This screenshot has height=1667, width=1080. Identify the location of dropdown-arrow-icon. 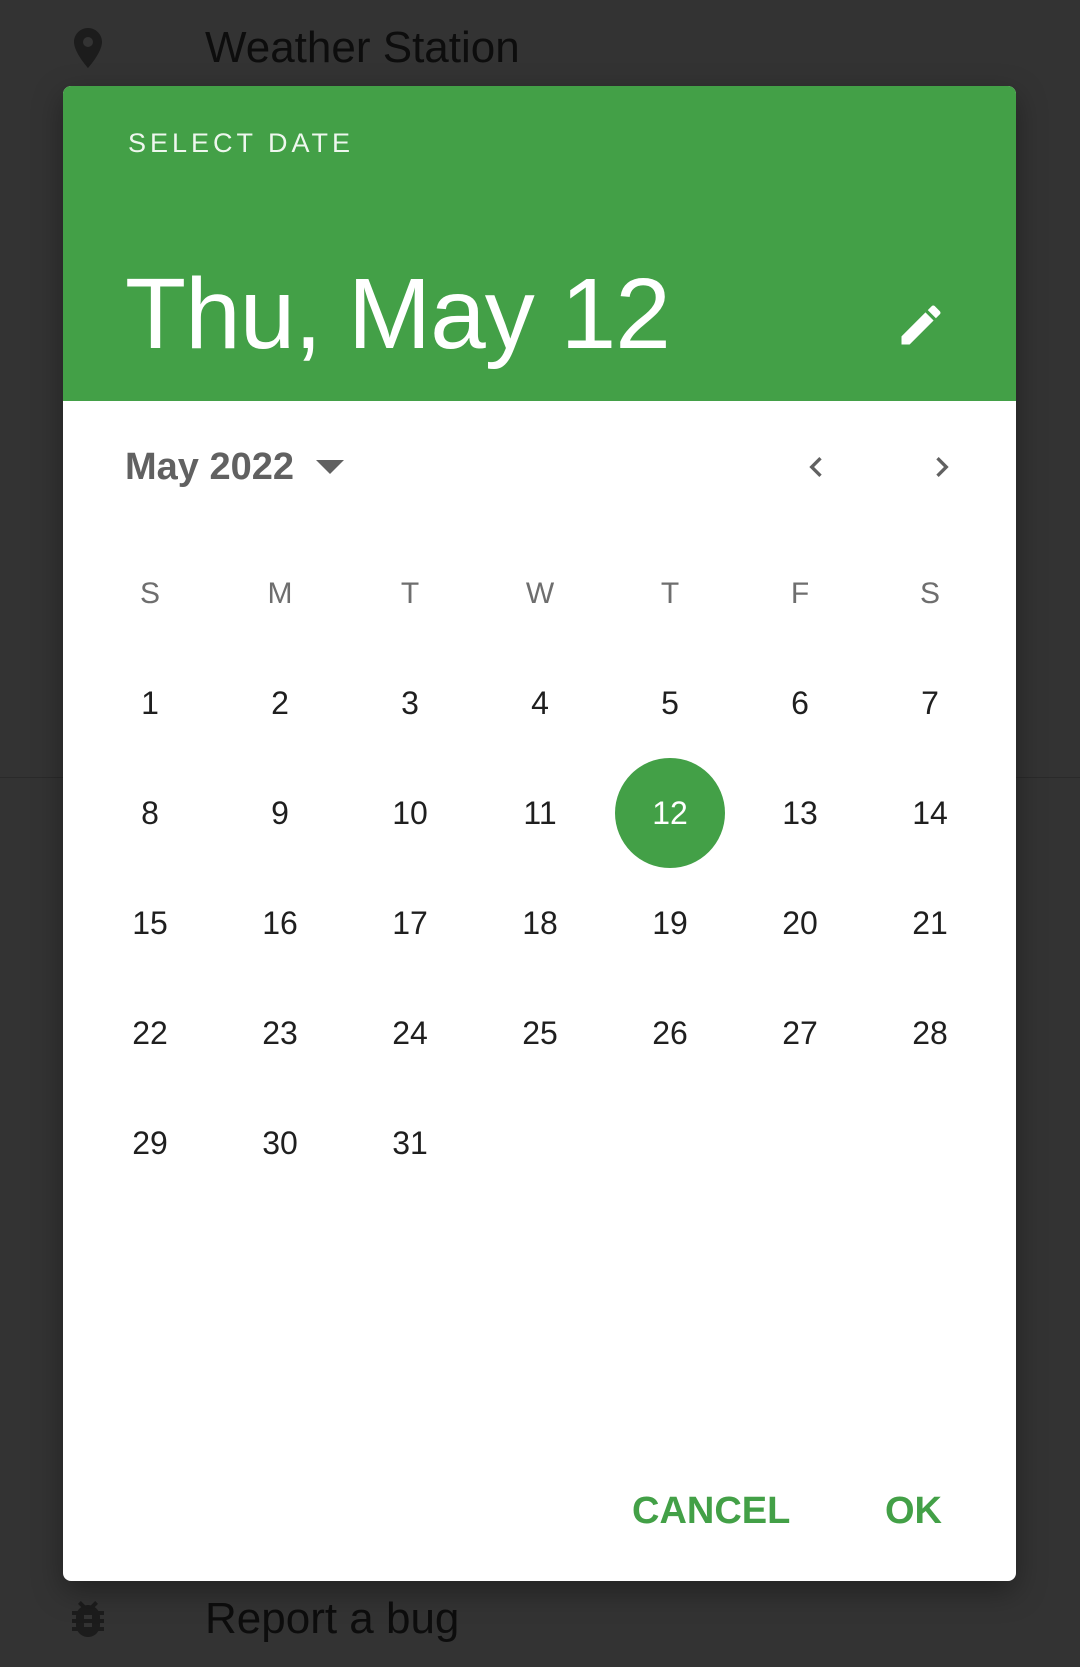
(330, 467).